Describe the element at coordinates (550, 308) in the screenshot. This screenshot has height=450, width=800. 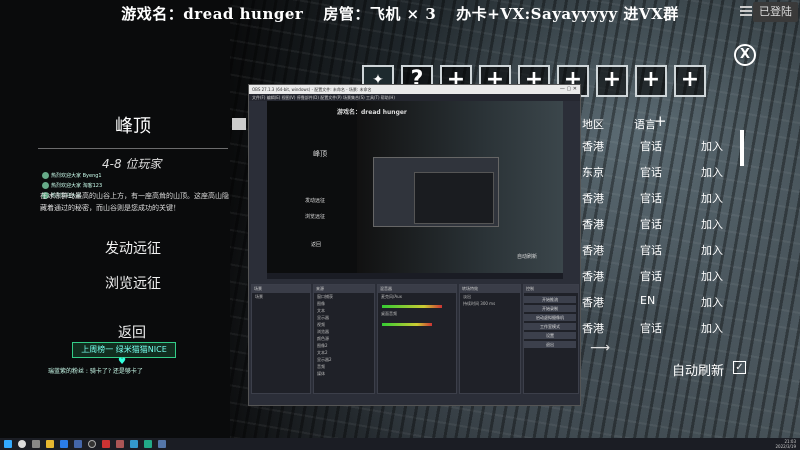
I see `obs-control-button: 开始录制` at that location.